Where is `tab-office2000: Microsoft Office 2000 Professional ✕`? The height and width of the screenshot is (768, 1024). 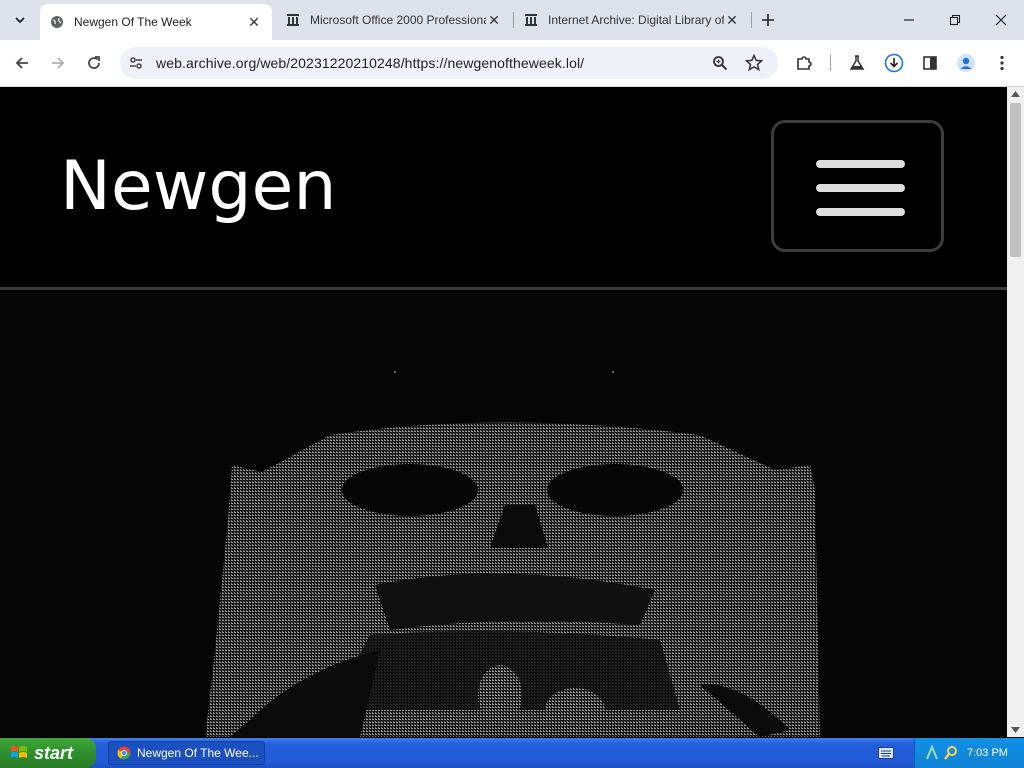 tab-office2000: Microsoft Office 2000 Professional ✕ is located at coordinates (394, 20).